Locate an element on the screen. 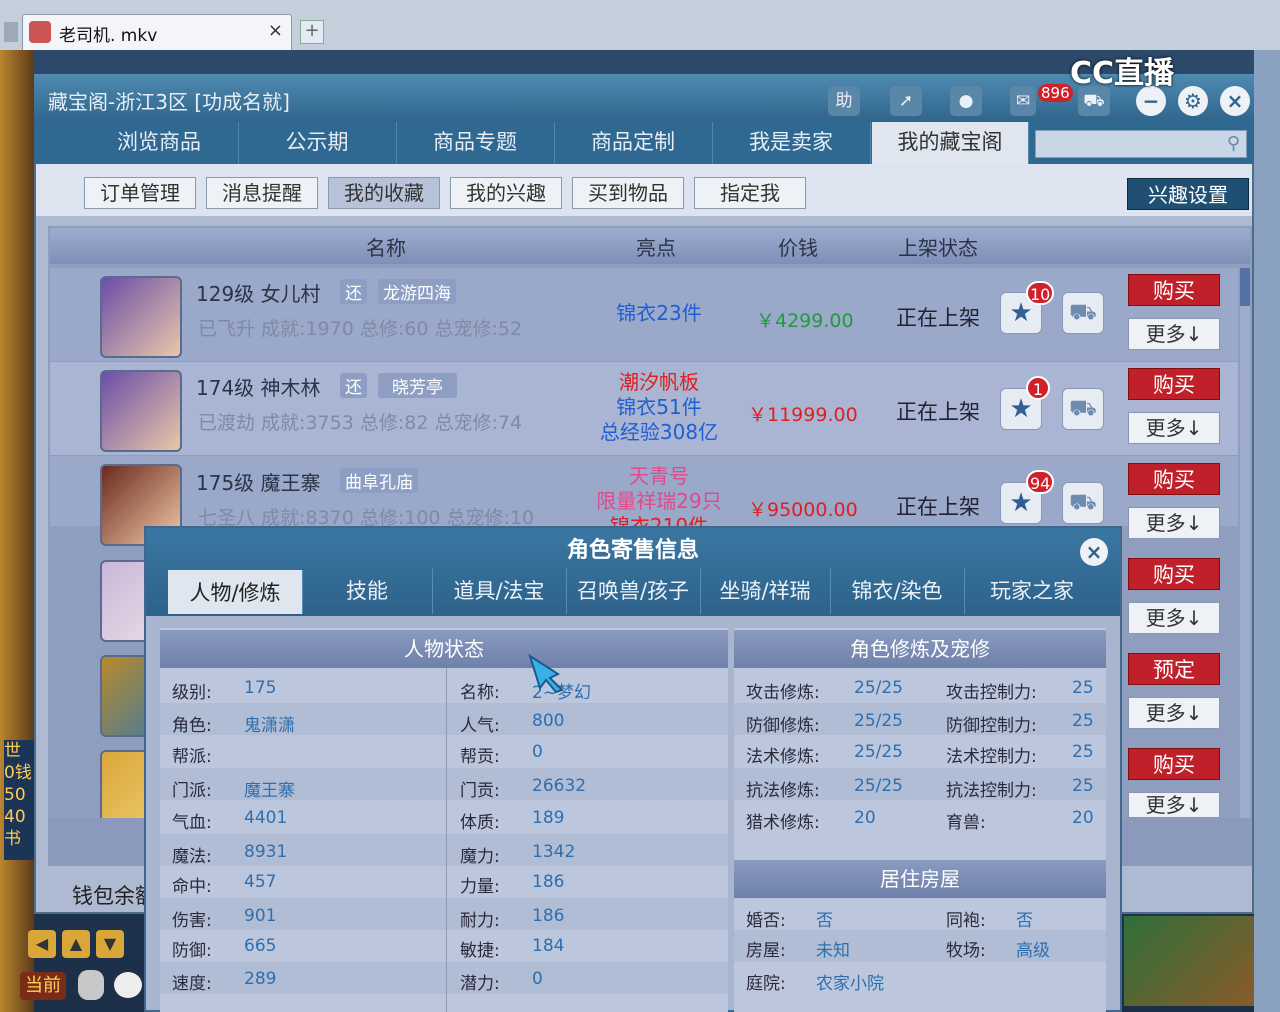 The image size is (1280, 1012). house-value: 农家小院 is located at coordinates (850, 984).